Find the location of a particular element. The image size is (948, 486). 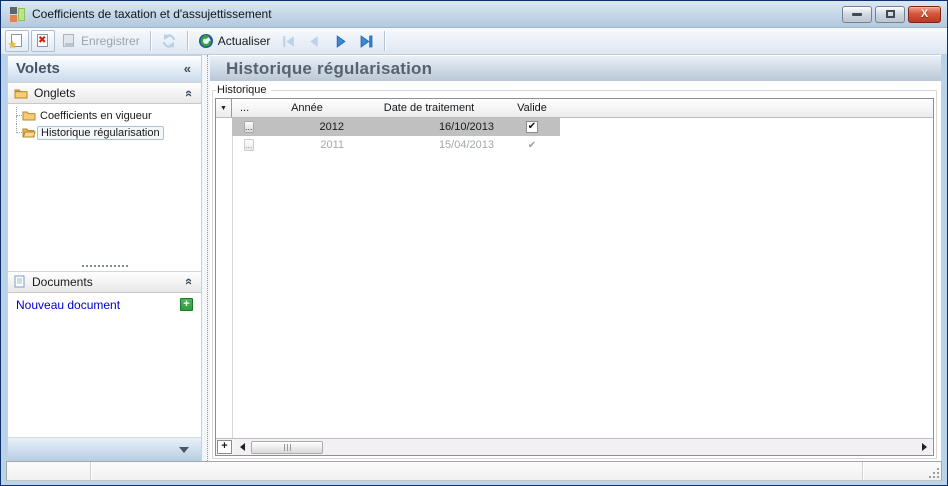

groupbox-label: Historique is located at coordinates (242, 90).